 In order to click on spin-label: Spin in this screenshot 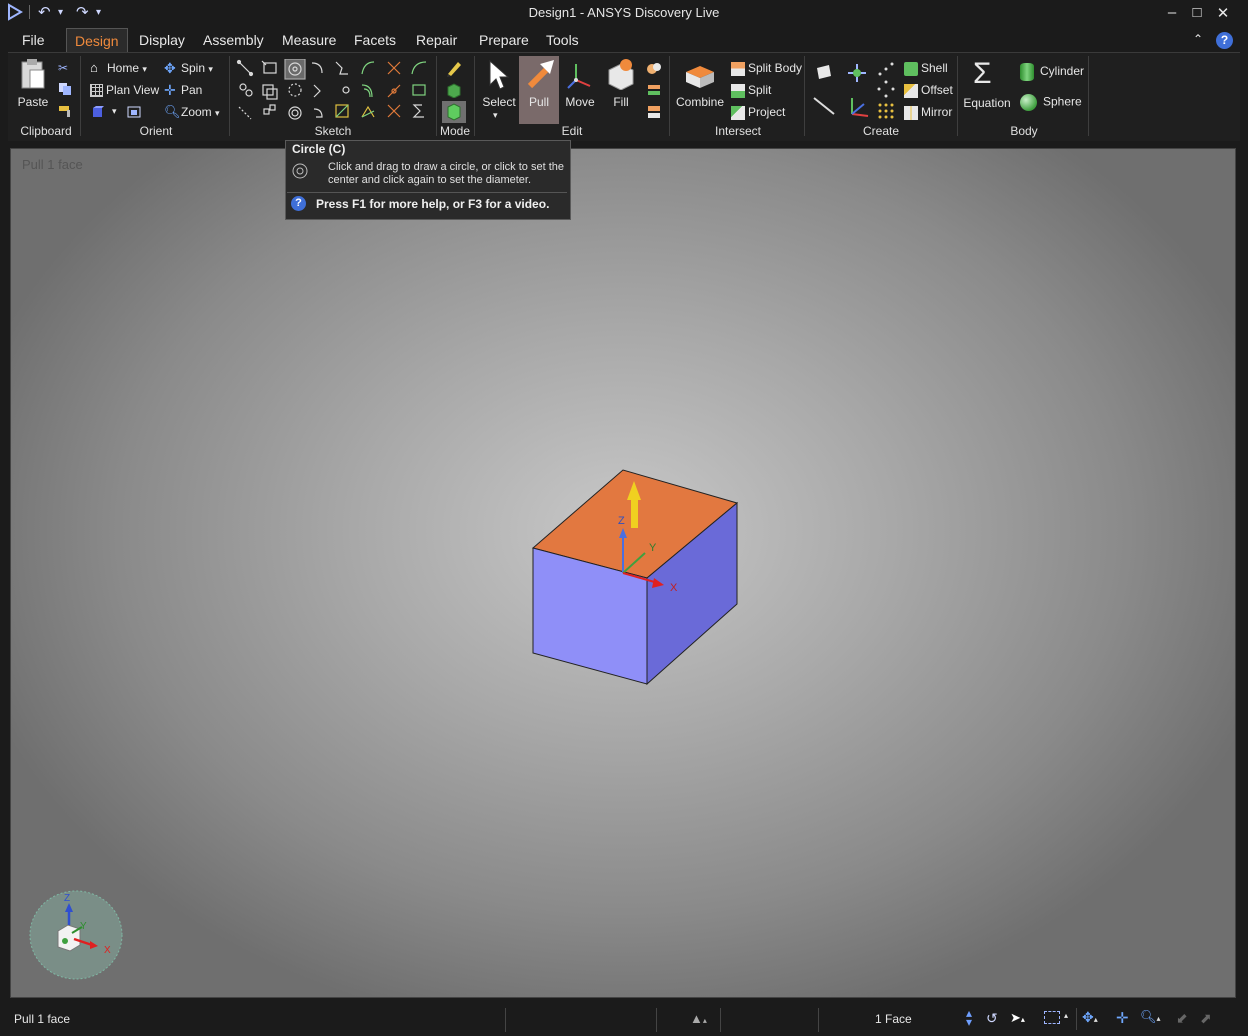, I will do `click(193, 68)`.